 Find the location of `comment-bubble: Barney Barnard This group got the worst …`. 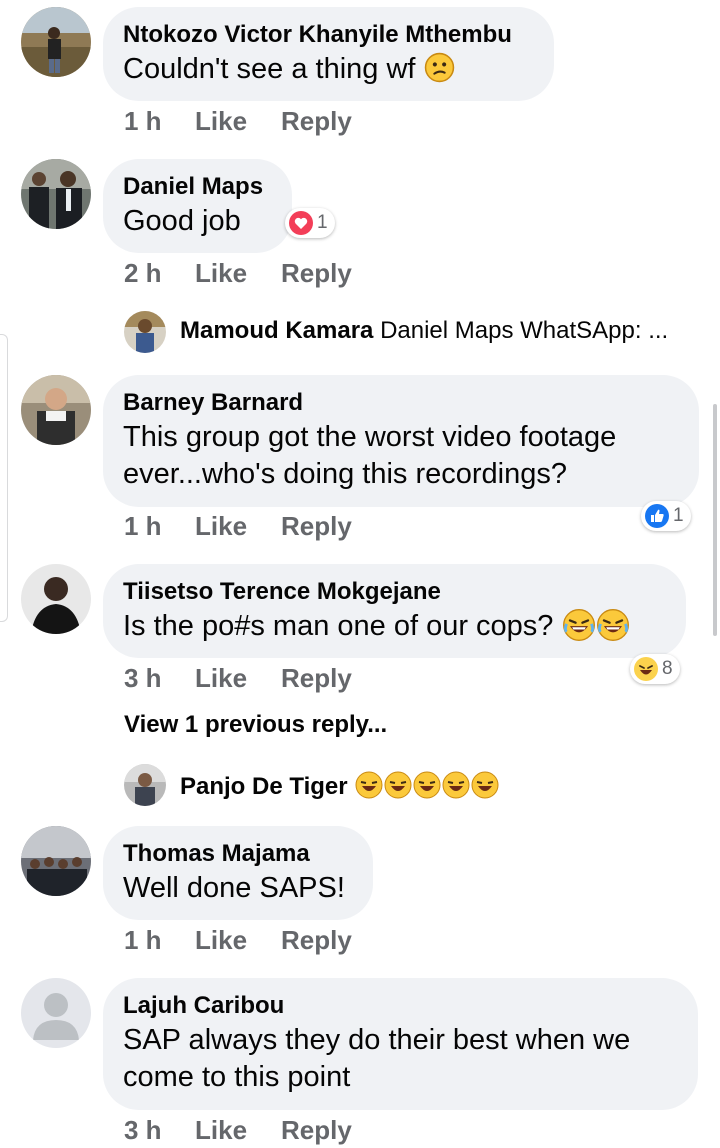

comment-bubble: Barney Barnard This group got the worst … is located at coordinates (401, 441).